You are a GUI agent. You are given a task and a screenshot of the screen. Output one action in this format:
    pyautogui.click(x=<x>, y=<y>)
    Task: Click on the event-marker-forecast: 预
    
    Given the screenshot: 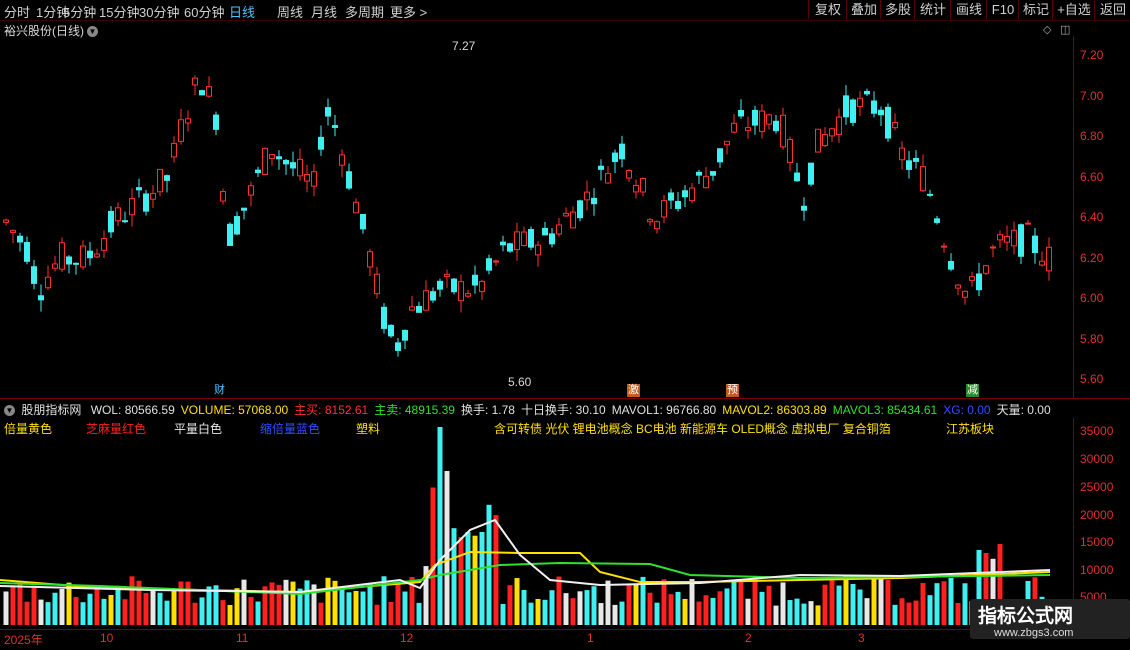 What is the action you would take?
    pyautogui.click(x=732, y=390)
    